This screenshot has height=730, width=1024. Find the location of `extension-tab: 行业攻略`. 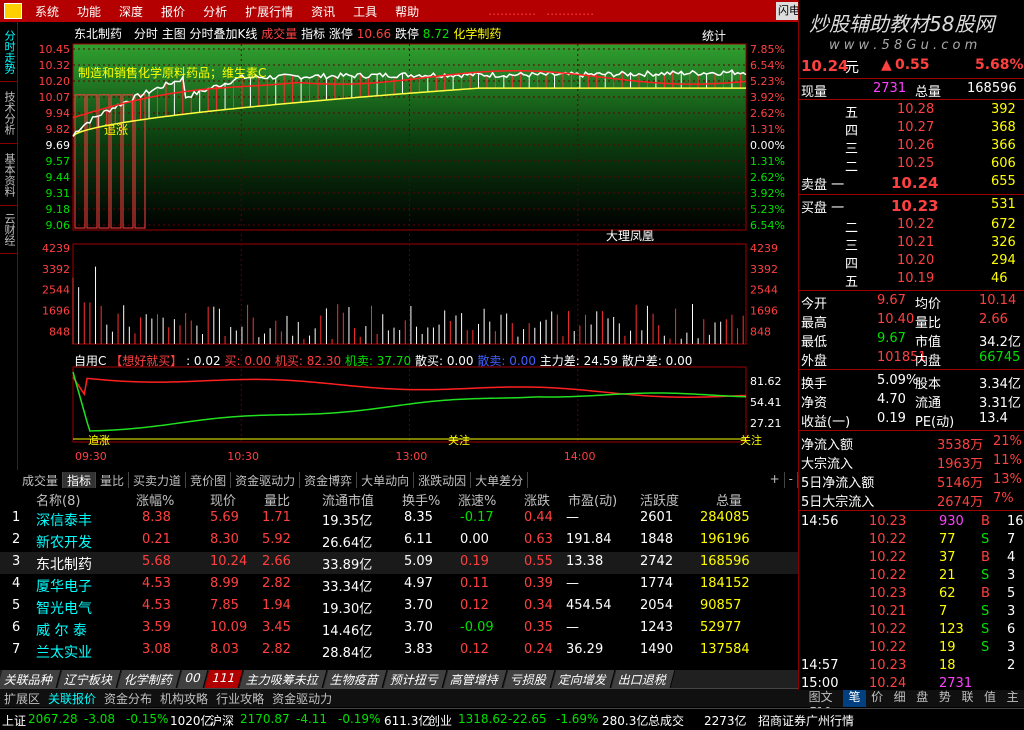

extension-tab: 行业攻略 is located at coordinates (240, 698).